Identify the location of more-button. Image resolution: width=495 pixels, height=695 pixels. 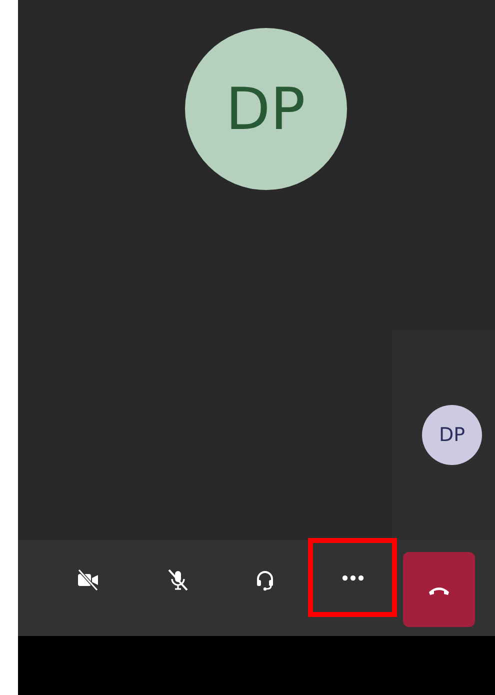
(352, 577).